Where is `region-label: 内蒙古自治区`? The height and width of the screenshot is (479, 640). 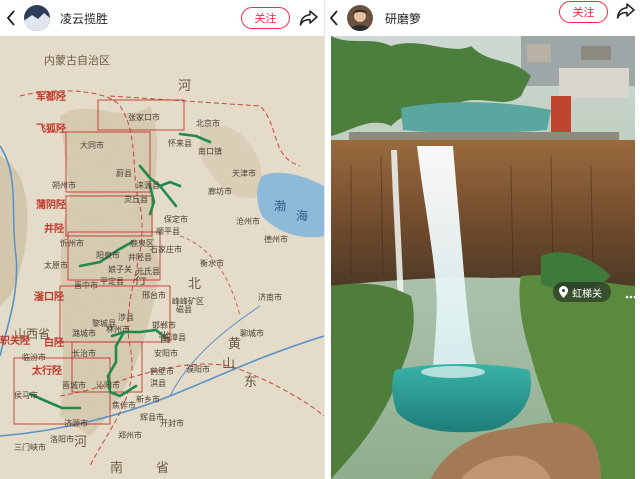 region-label: 内蒙古自治区 is located at coordinates (77, 60).